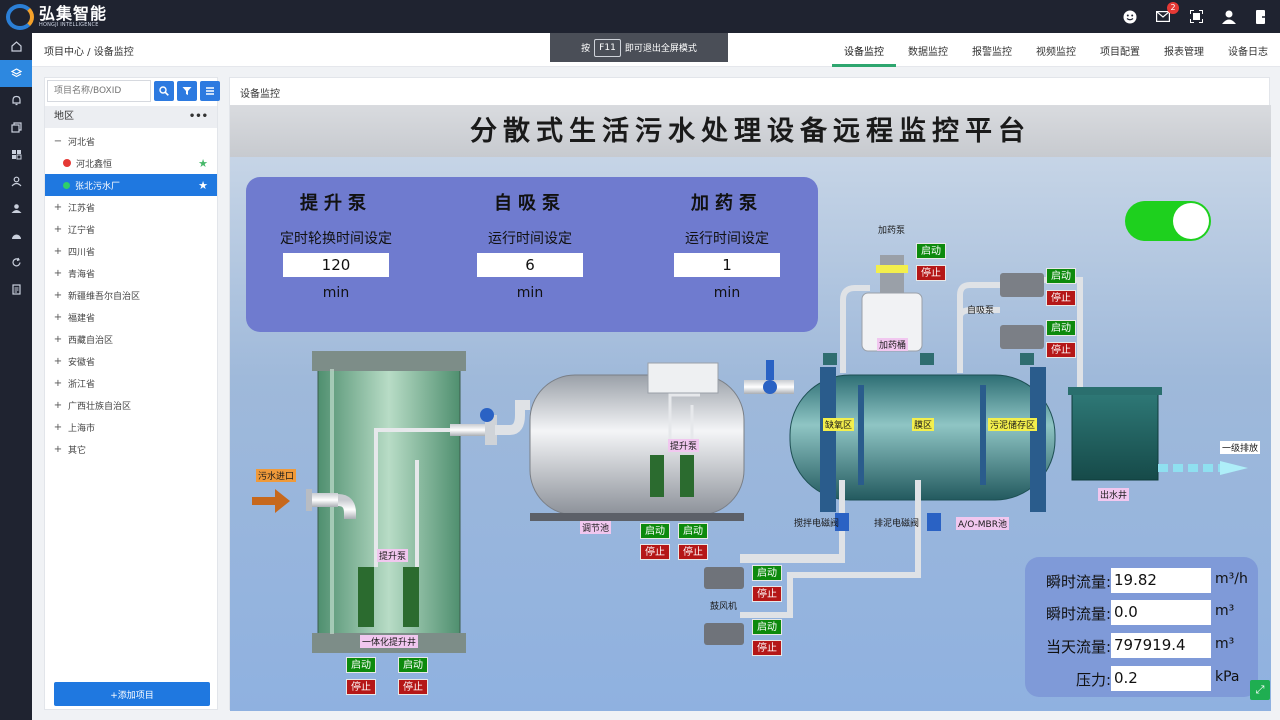  I want to click on tab-device-log: 设备日志, so click(1248, 50).